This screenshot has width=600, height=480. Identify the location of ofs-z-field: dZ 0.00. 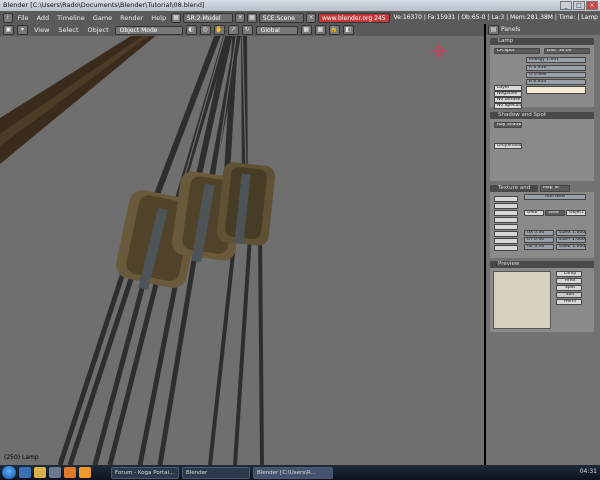
(539, 247).